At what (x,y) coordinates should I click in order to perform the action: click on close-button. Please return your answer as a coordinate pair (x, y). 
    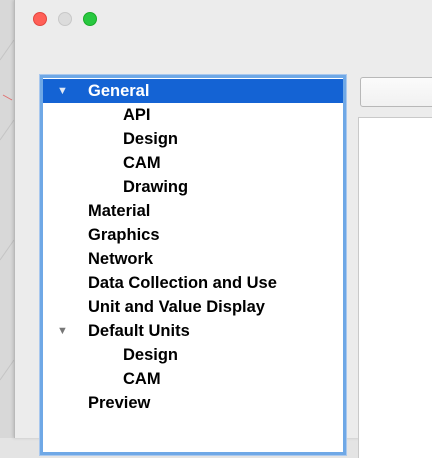
    Looking at the image, I should click on (40, 19).